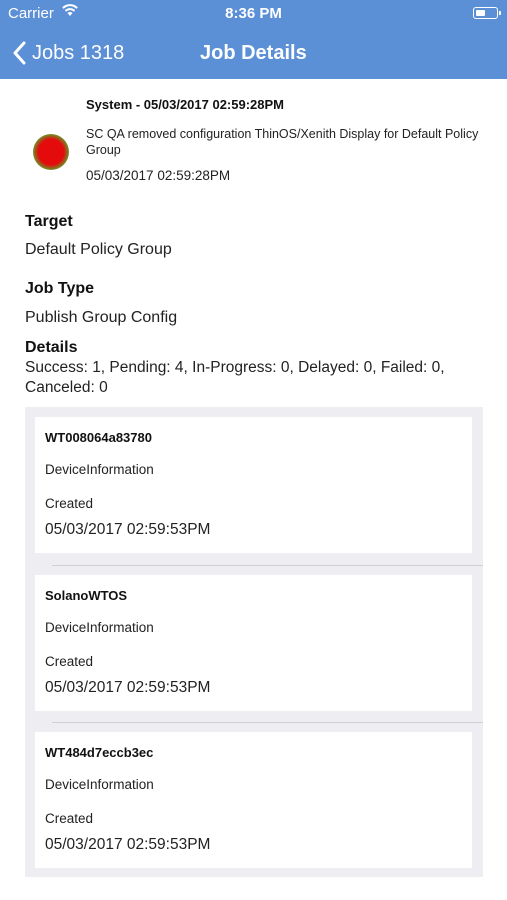 The width and height of the screenshot is (507, 900). I want to click on target-label: Target, so click(49, 221).